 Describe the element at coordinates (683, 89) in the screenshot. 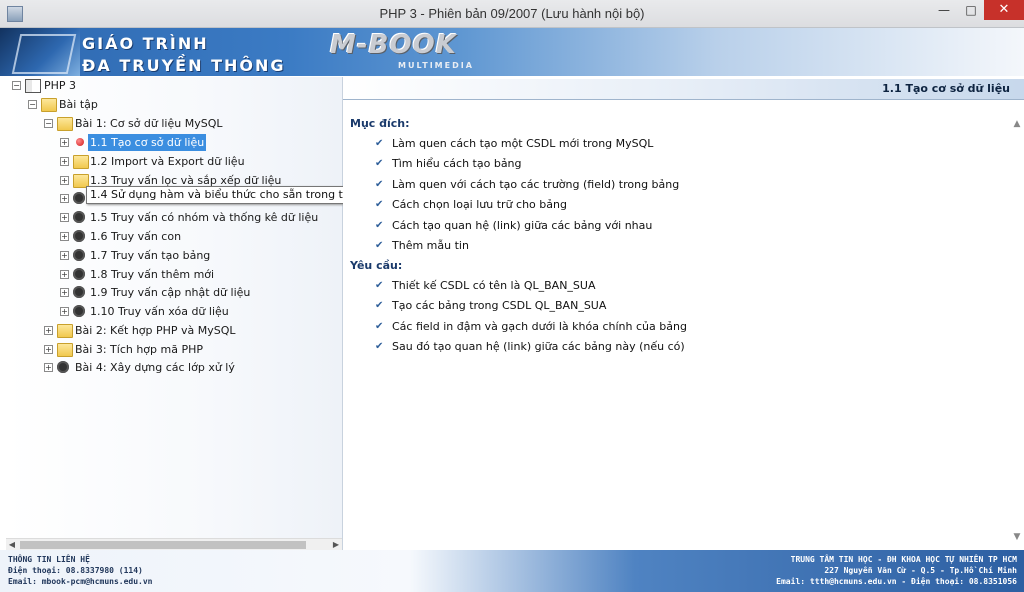

I see `content-header: 1.1 Tạo cơ sở dữ liệu` at that location.